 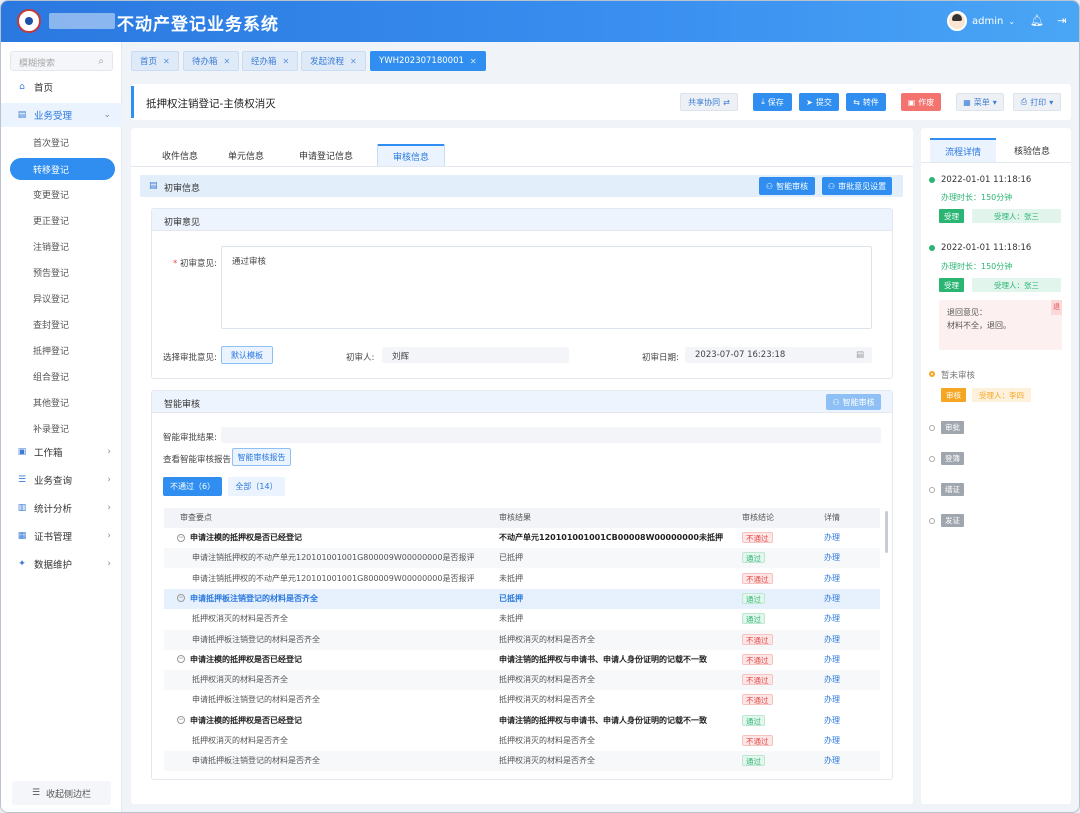 What do you see at coordinates (886, 532) in the screenshot?
I see `table-scrollbar` at bounding box center [886, 532].